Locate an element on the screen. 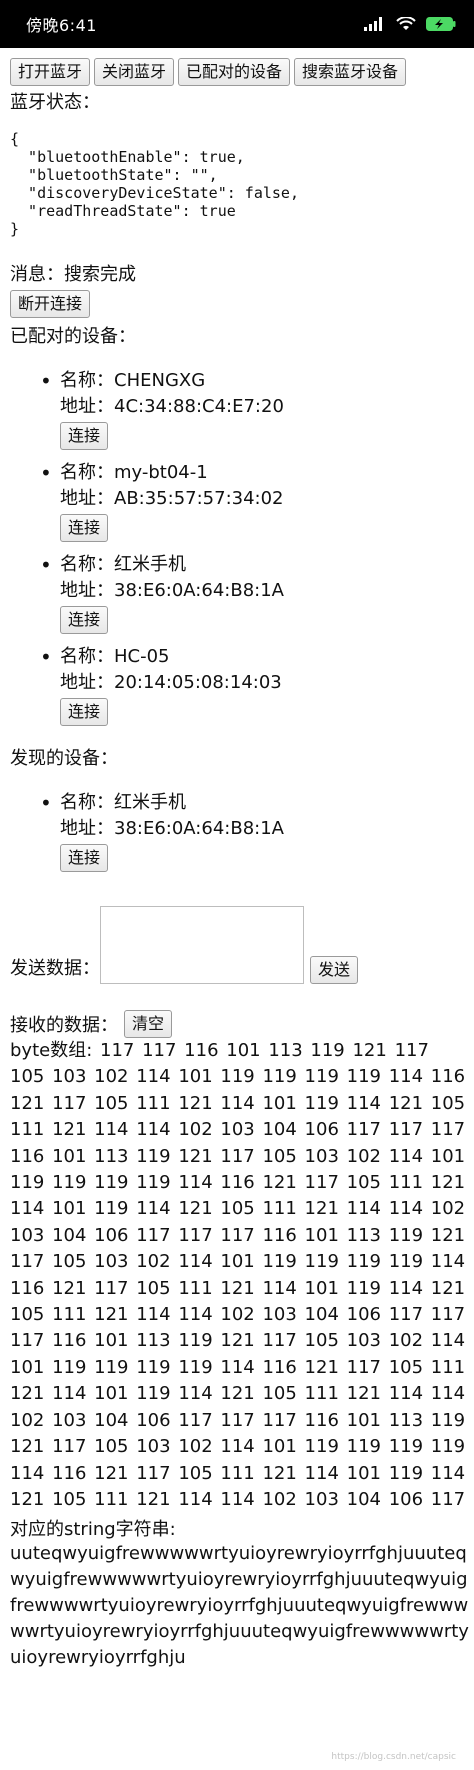 This screenshot has height=1770, width=474. device-name: 名称：HC-05 is located at coordinates (115, 656).